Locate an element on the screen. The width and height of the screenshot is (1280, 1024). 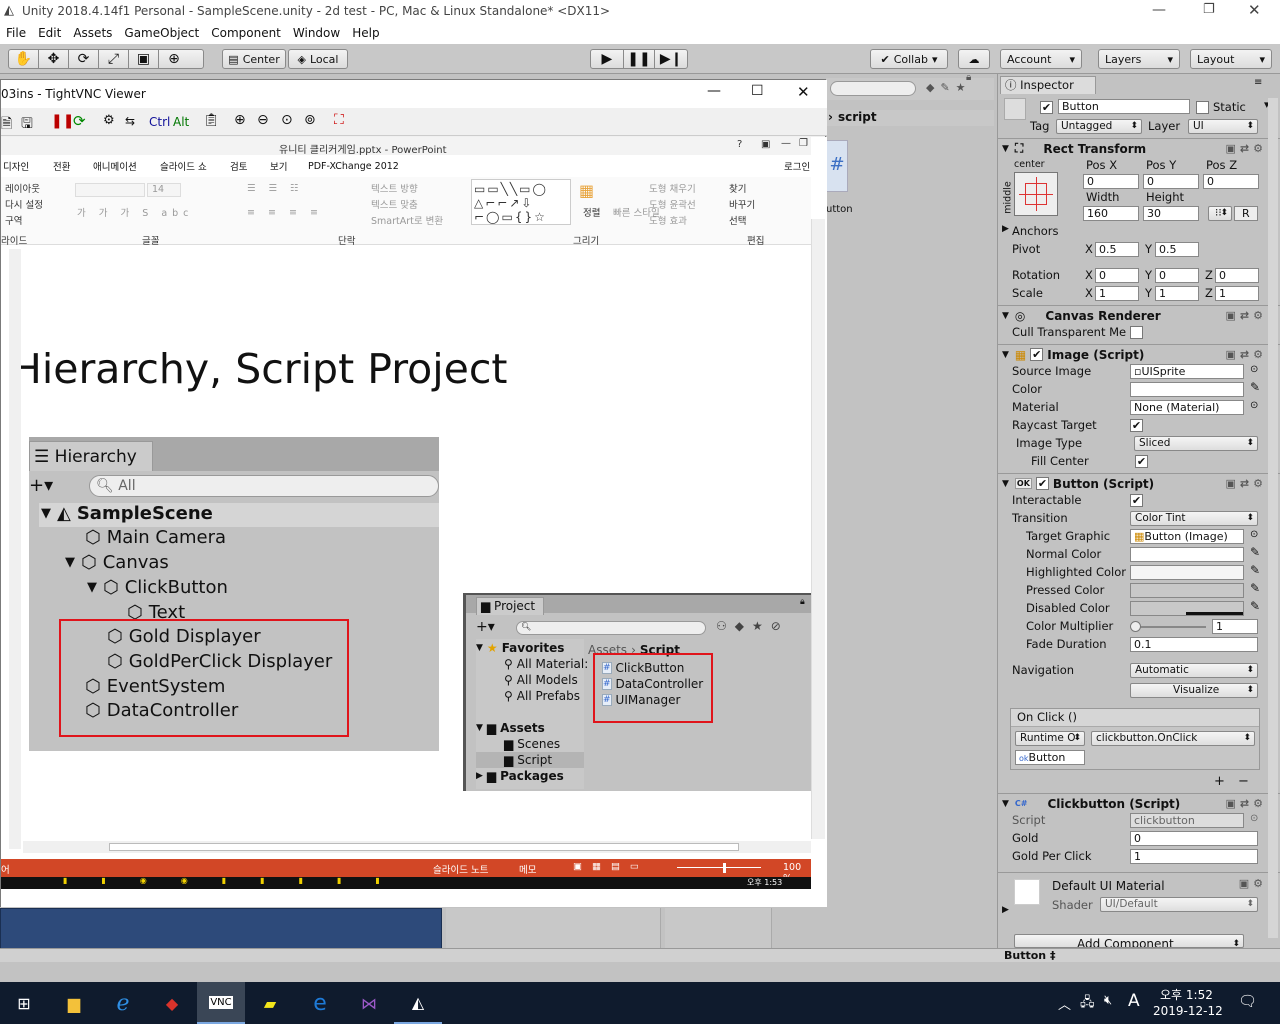
rotation-x-field: 0 is located at coordinates (1117, 275).